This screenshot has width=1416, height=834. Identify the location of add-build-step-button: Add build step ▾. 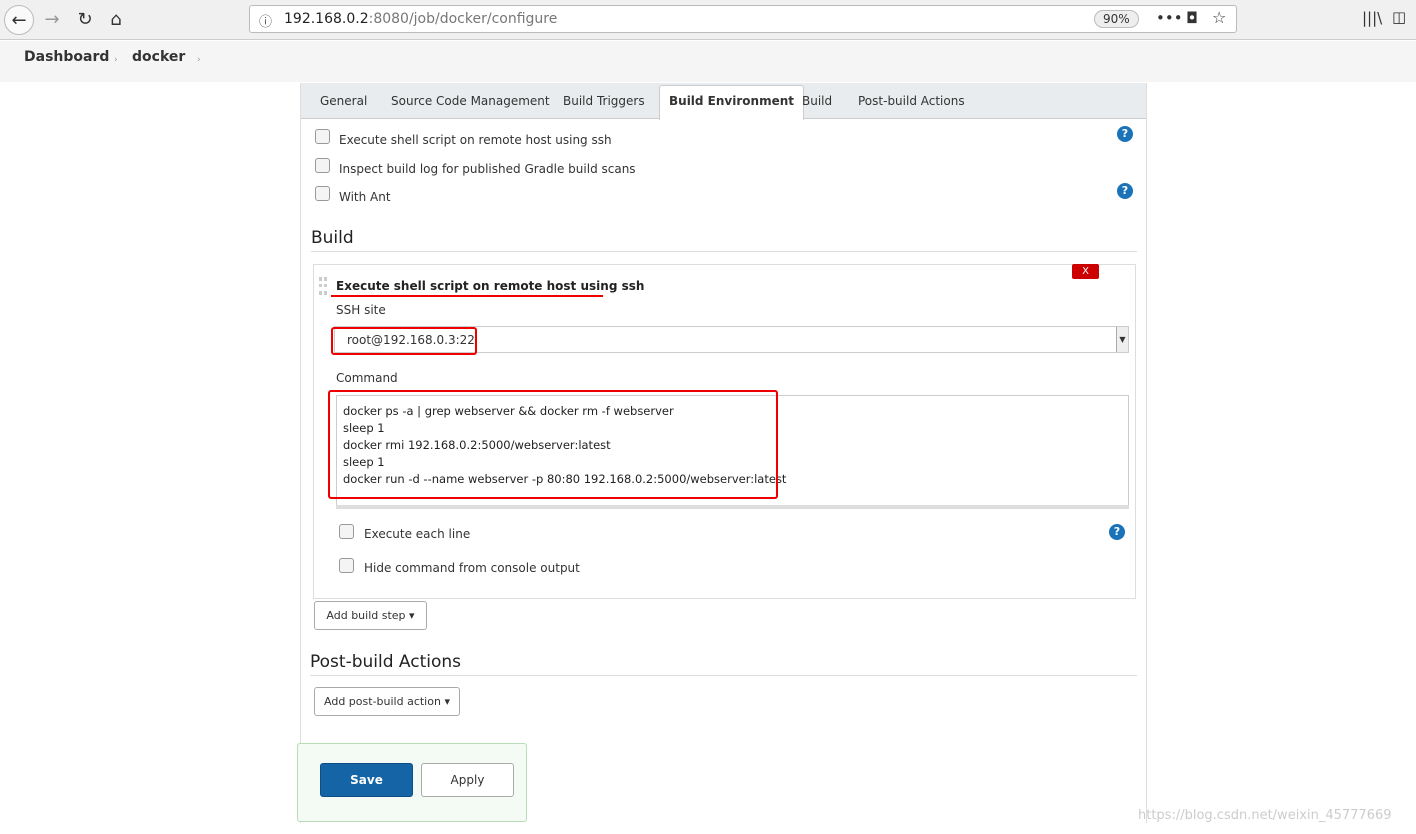
(370, 615).